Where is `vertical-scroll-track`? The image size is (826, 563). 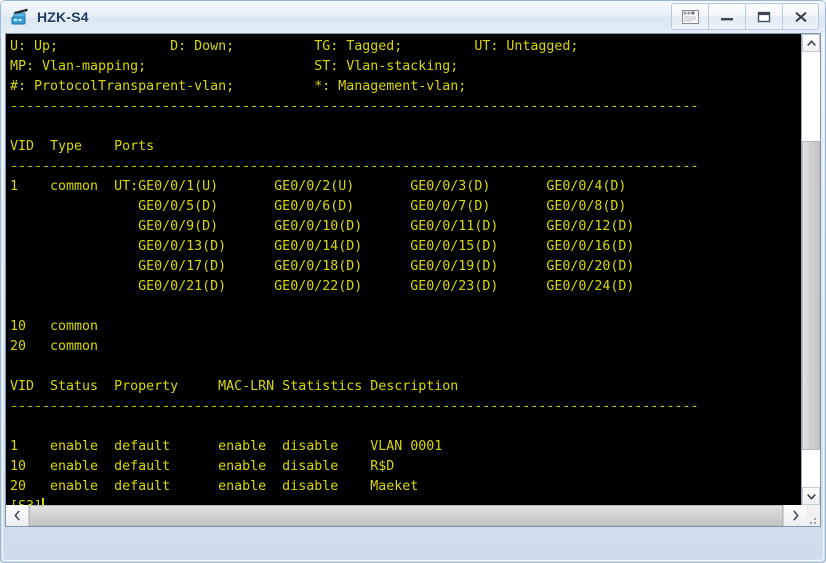 vertical-scroll-track is located at coordinates (811, 269).